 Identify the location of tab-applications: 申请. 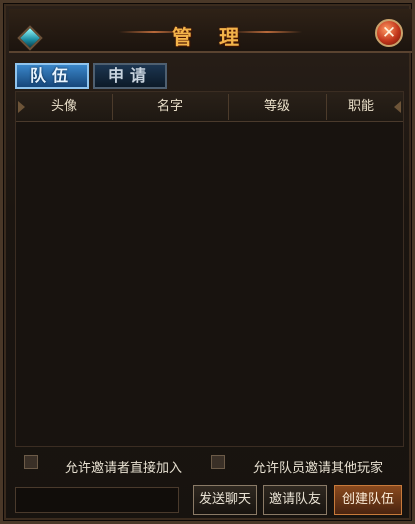
(130, 76).